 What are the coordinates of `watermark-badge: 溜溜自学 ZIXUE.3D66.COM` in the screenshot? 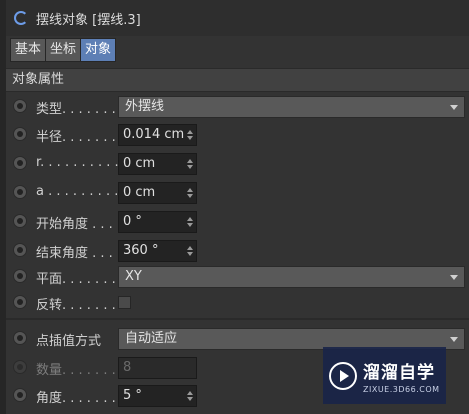 It's located at (384, 375).